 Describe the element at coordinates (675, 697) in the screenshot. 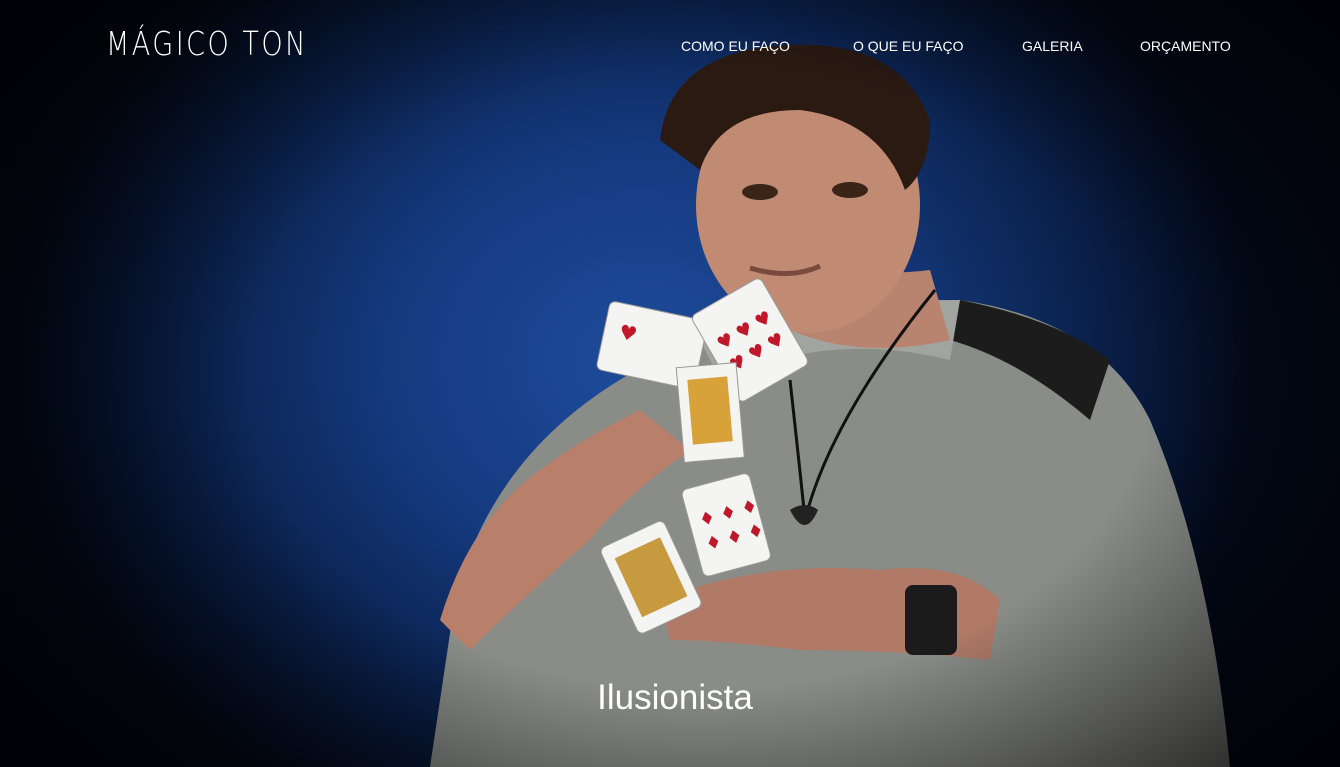

I see `hero-caption: Ilusionista` at that location.